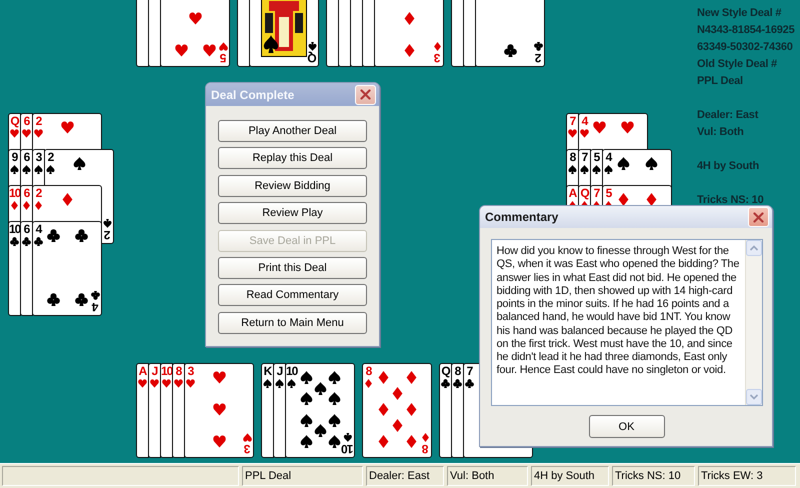  I want to click on menu-button: Replay this Deal, so click(292, 158).